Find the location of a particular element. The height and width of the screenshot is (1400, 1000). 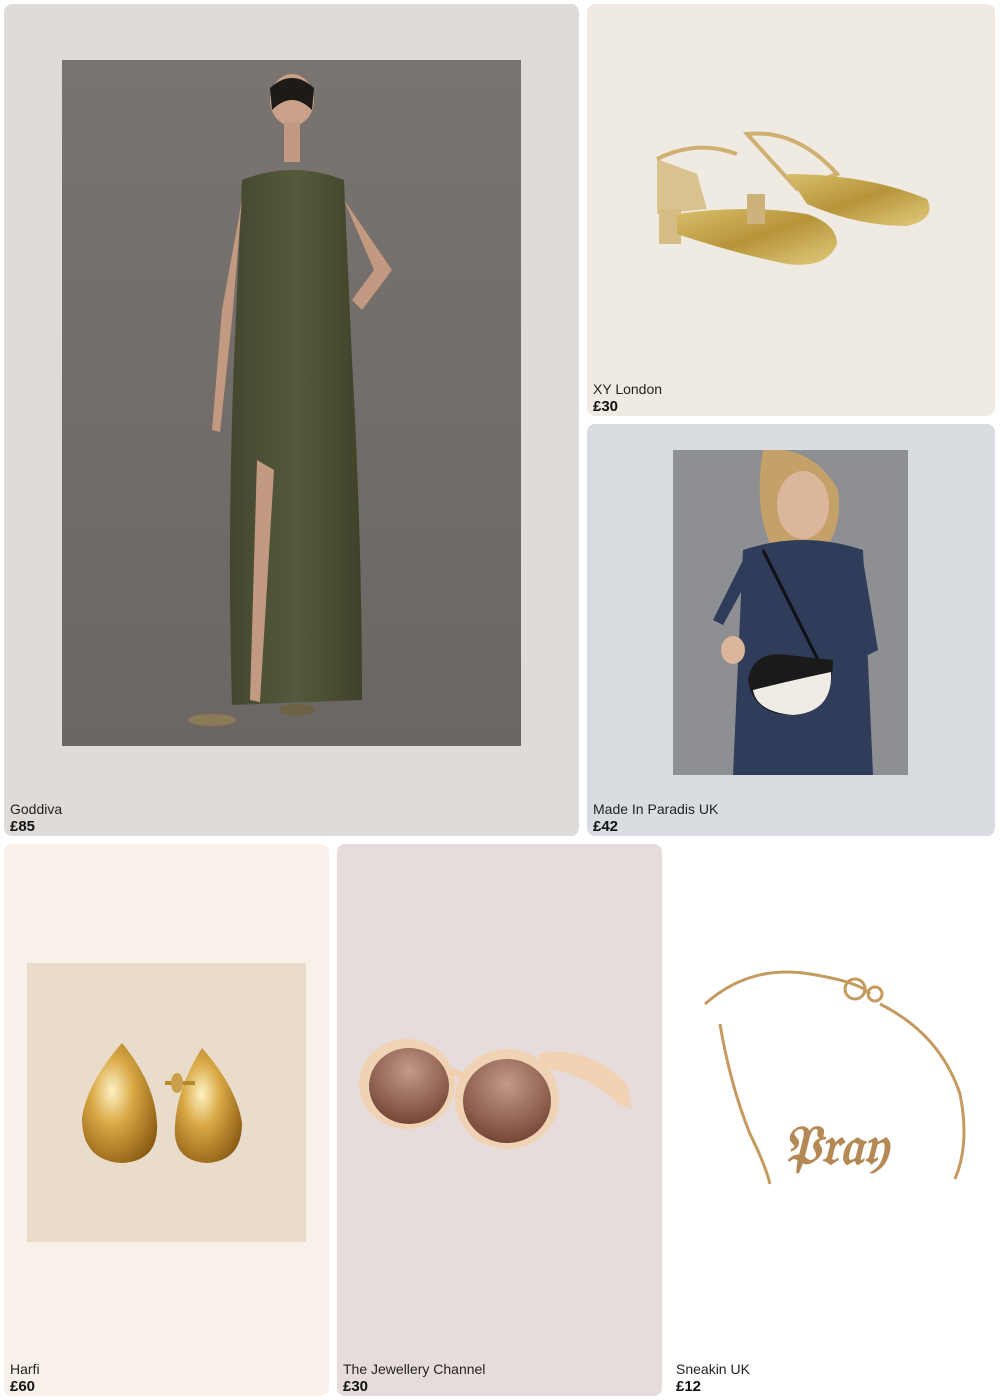

product-brand: XY London is located at coordinates (628, 389).